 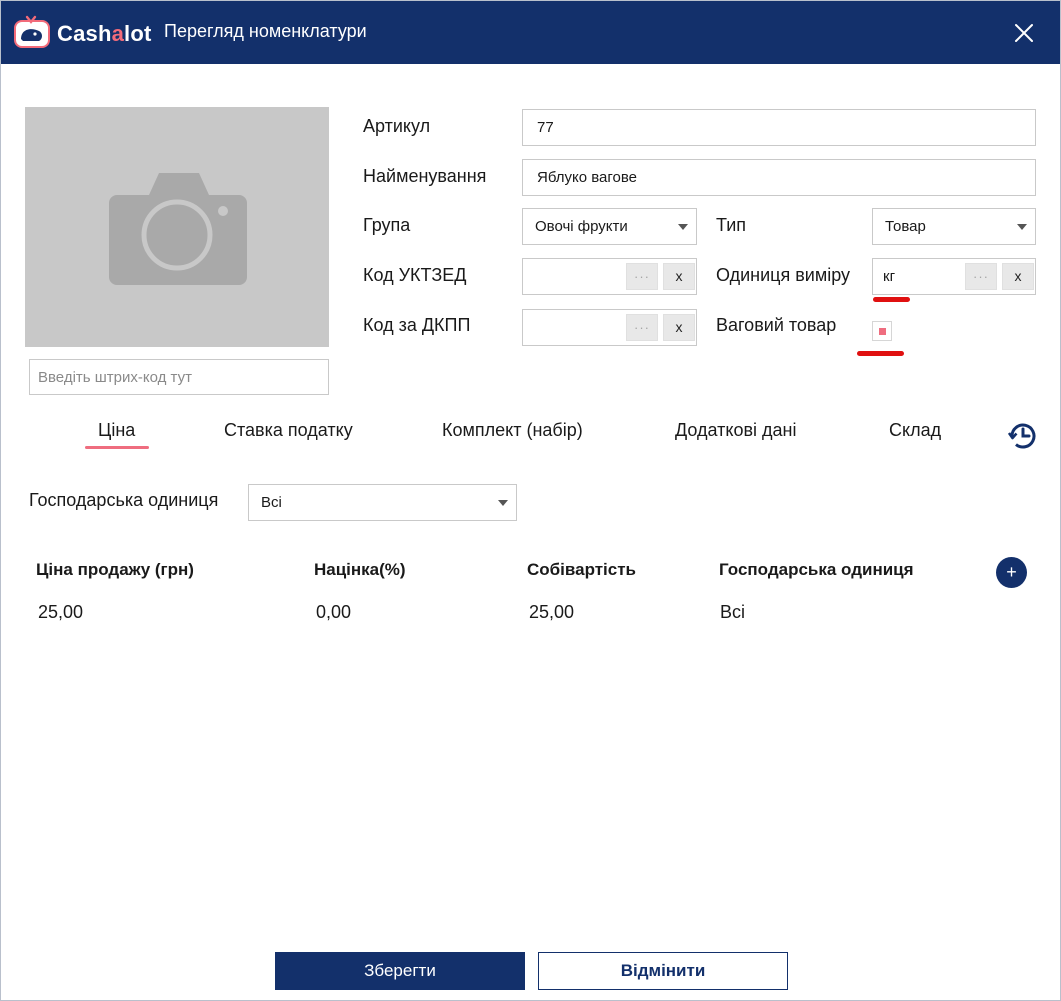 I want to click on title-bar: Cashalot Перегляд номенклатури, so click(x=530, y=32).